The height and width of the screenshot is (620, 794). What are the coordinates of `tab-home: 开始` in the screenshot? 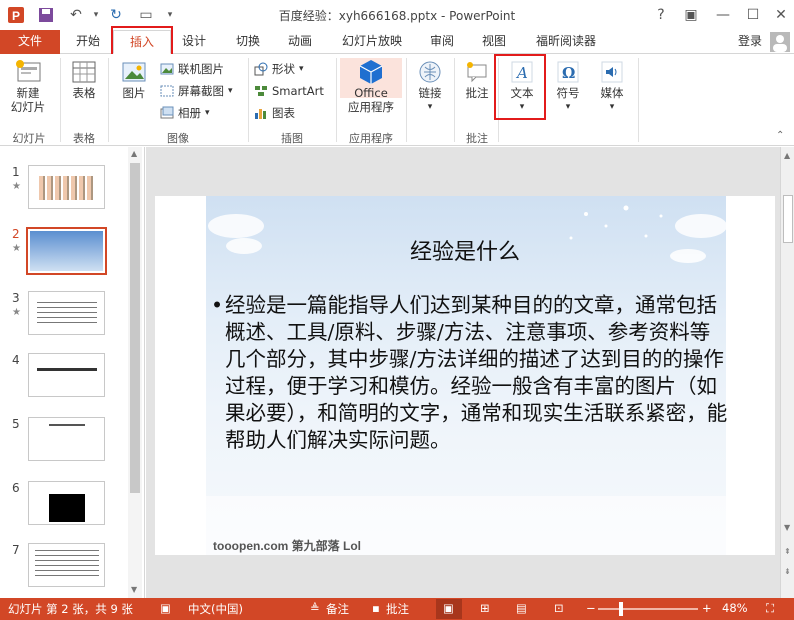 It's located at (88, 42).